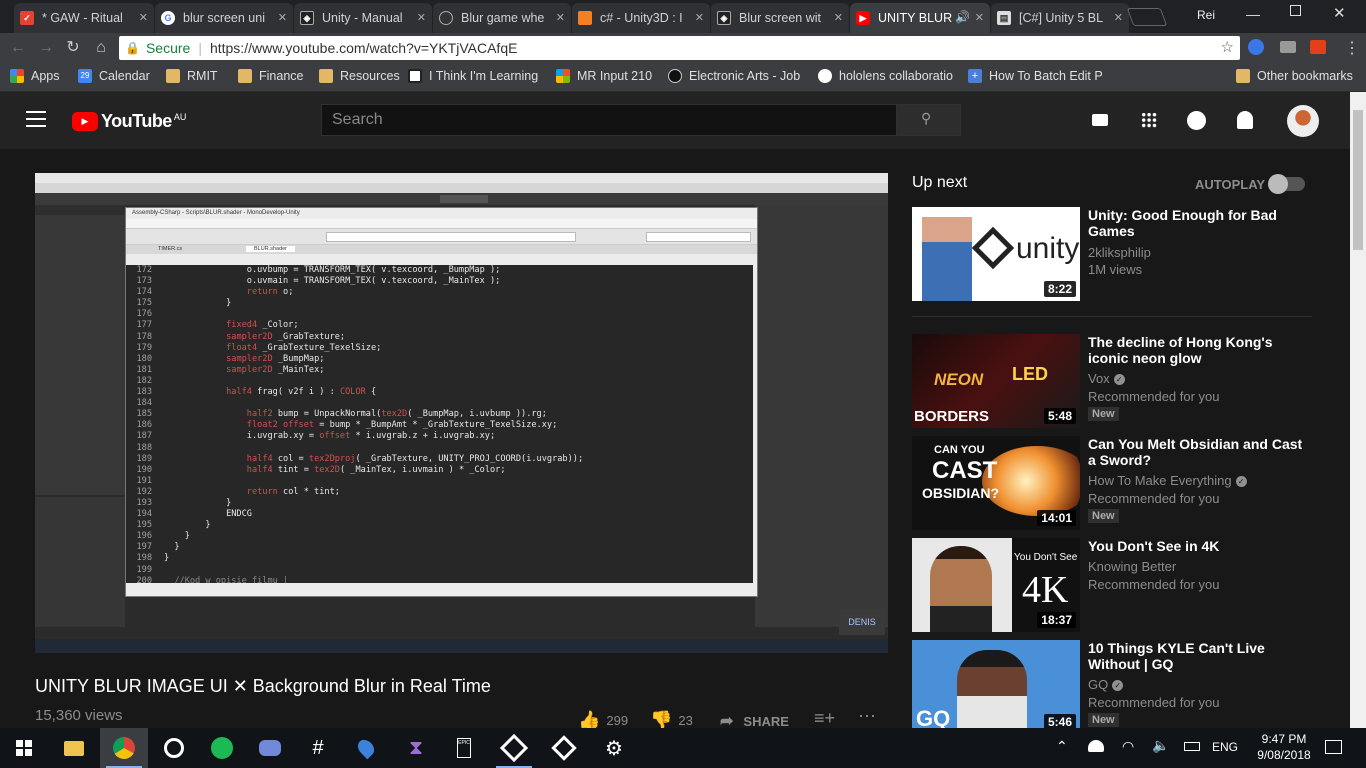  What do you see at coordinates (36, 119) in the screenshot?
I see `hamburger-menu-icon` at bounding box center [36, 119].